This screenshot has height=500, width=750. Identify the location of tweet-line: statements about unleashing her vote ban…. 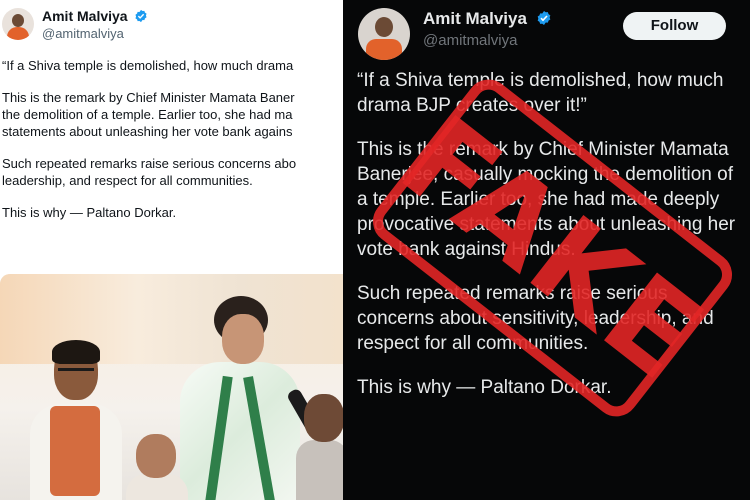
(147, 131).